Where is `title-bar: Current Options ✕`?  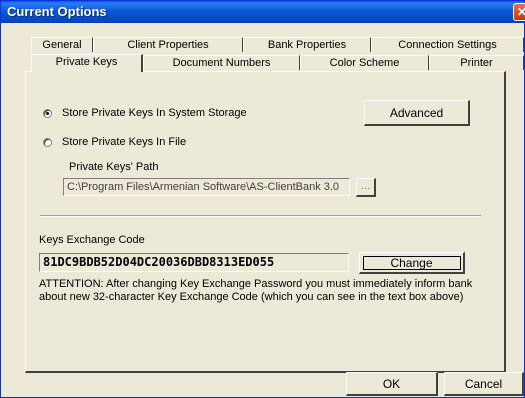 title-bar: Current Options ✕ is located at coordinates (263, 12).